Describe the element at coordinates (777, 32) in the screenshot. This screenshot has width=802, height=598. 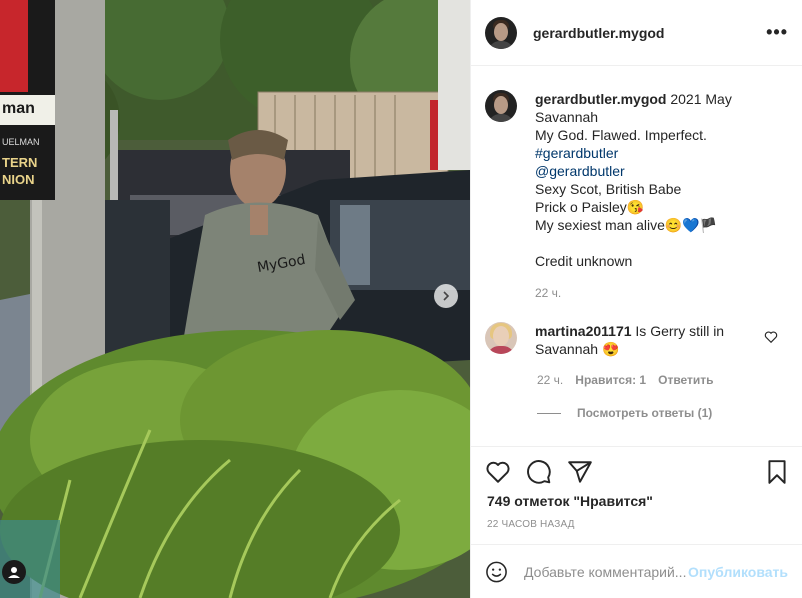
I see `more-options-icon: •••` at that location.